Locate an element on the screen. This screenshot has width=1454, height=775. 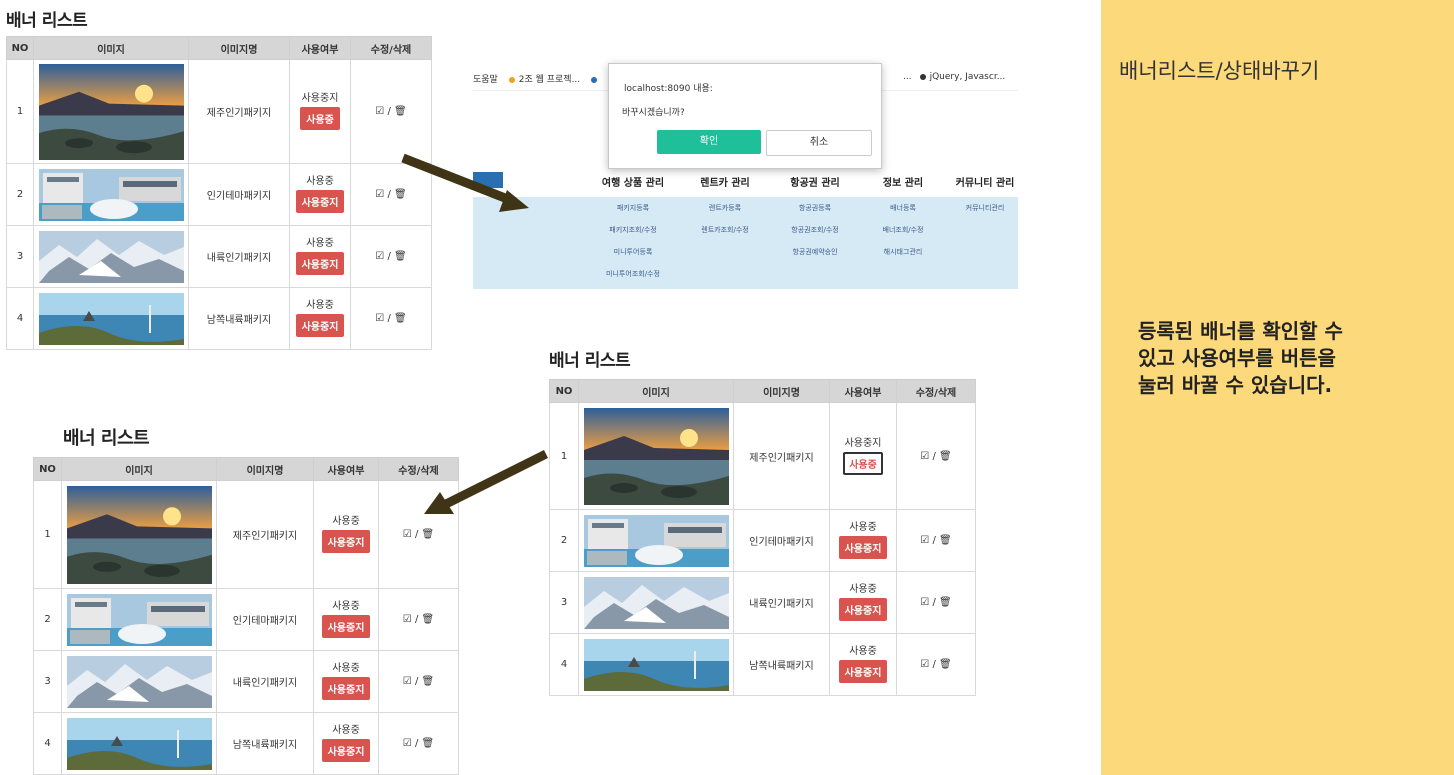
menu-item: 패키지등록 is located at coordinates (633, 208).